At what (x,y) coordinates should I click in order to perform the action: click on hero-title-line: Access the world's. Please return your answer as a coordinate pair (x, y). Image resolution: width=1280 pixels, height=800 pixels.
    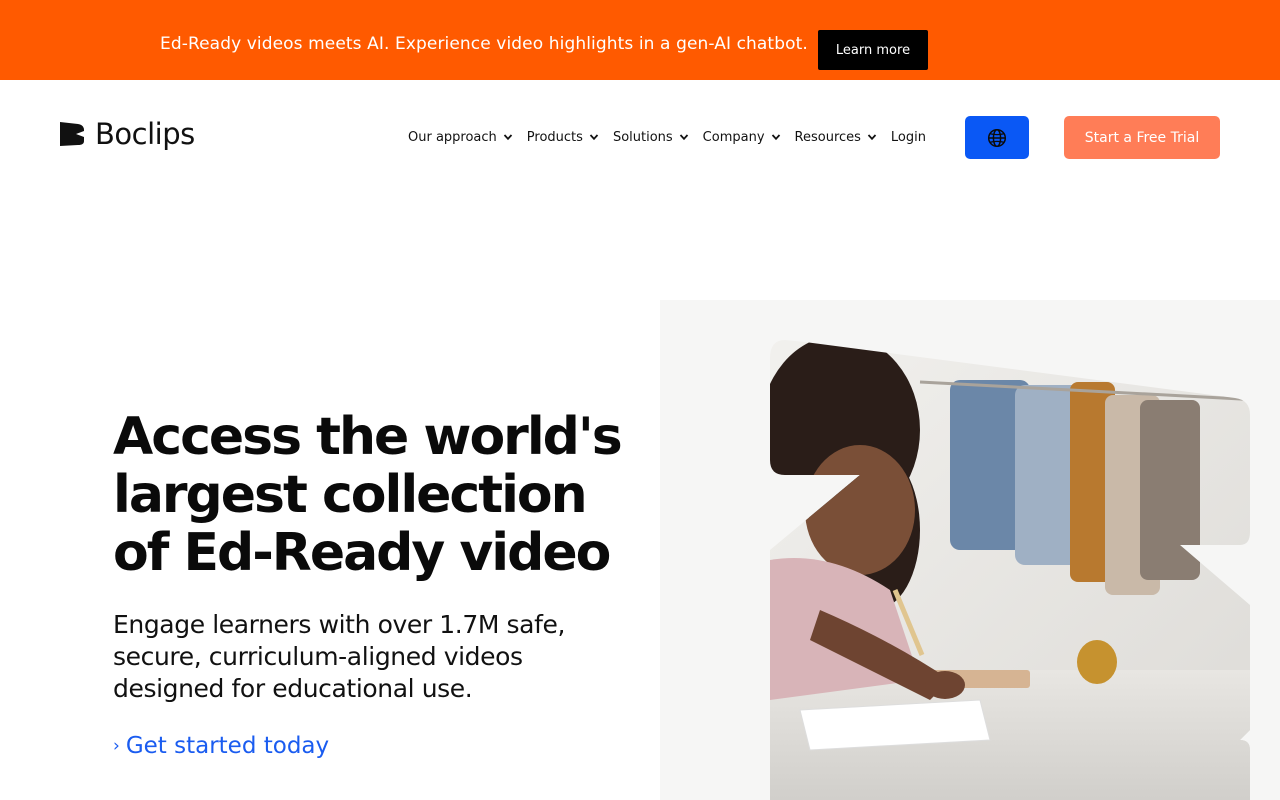
    Looking at the image, I should click on (368, 437).